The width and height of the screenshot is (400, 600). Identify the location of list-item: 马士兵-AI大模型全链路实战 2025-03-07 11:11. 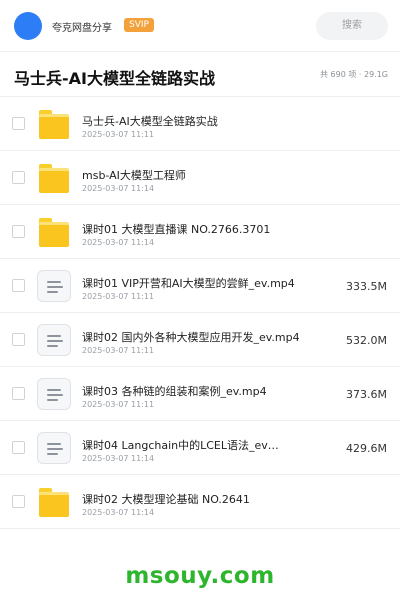
(200, 124).